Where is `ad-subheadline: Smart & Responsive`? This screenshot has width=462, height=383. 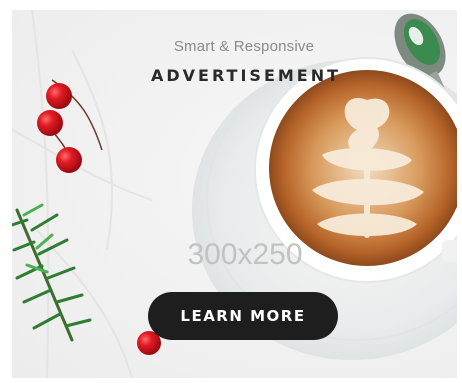 ad-subheadline: Smart & Responsive is located at coordinates (244, 46).